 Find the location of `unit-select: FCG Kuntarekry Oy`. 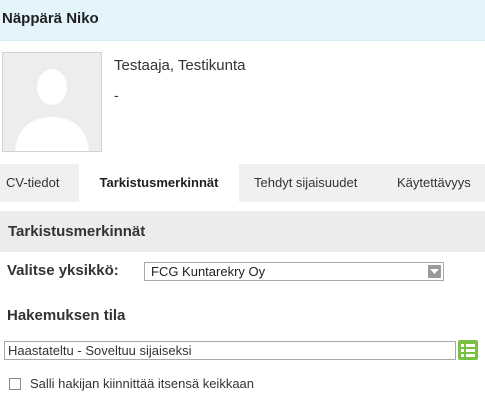

unit-select: FCG Kuntarekry Oy is located at coordinates (294, 271).